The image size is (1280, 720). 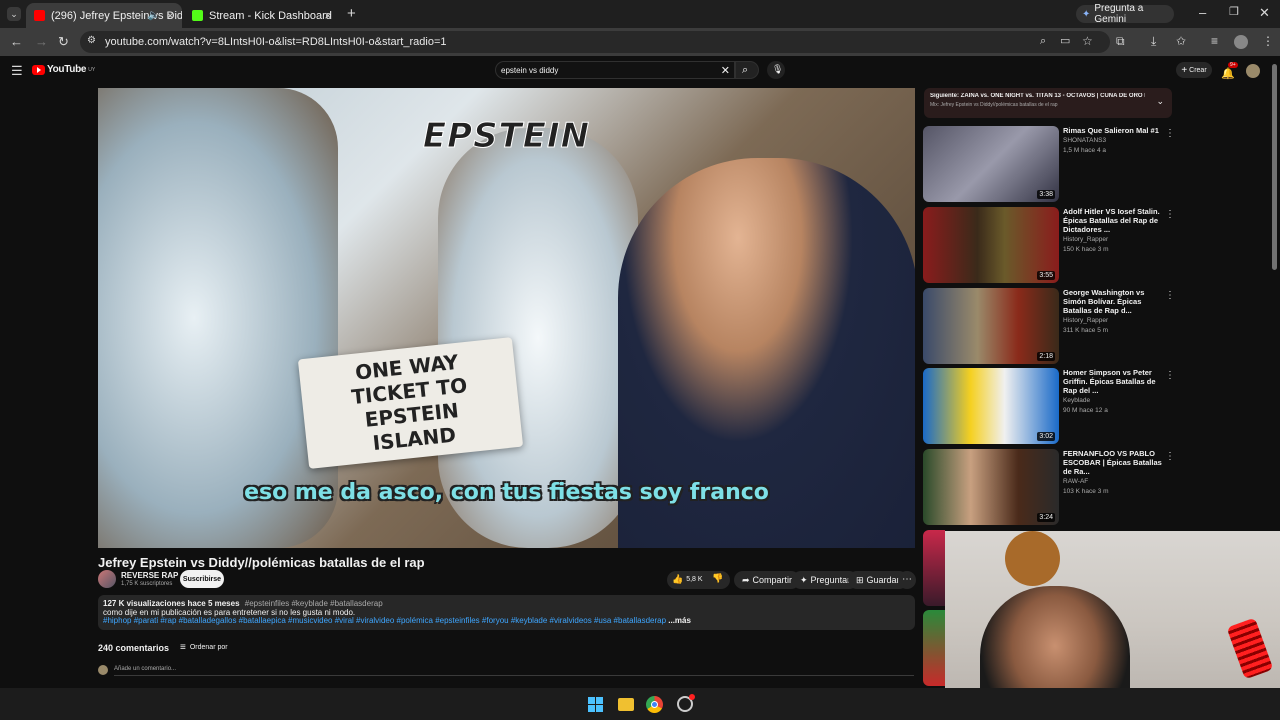 I want to click on tab-kick: Stream - Kick Dashboard ×, so click(x=262, y=15).